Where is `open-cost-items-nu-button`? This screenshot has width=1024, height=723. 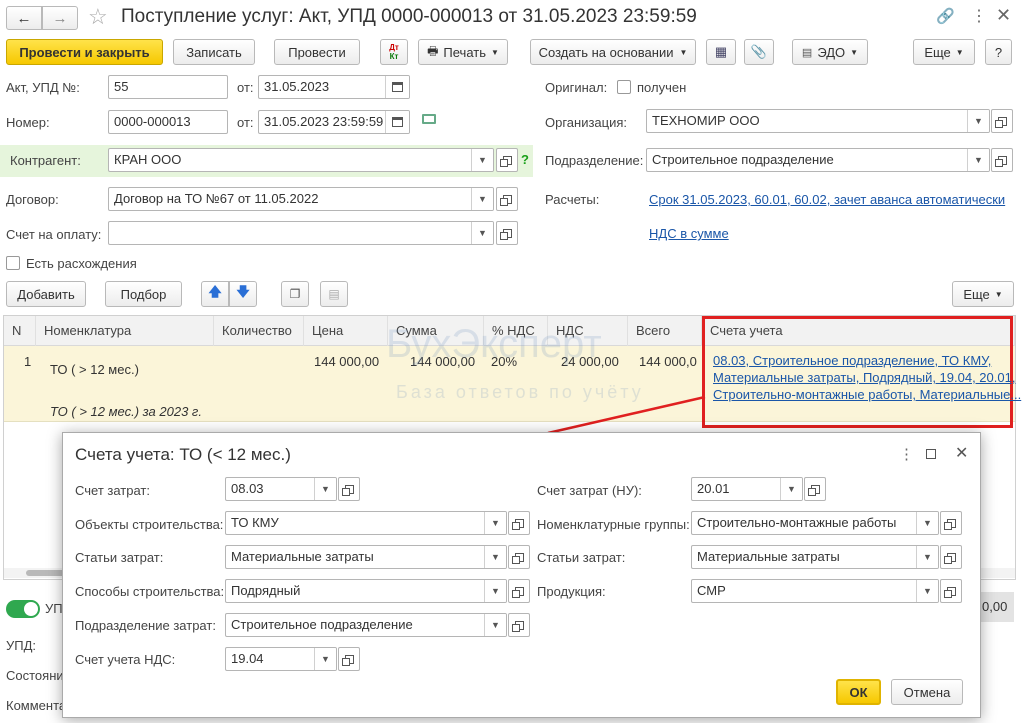 open-cost-items-nu-button is located at coordinates (951, 557).